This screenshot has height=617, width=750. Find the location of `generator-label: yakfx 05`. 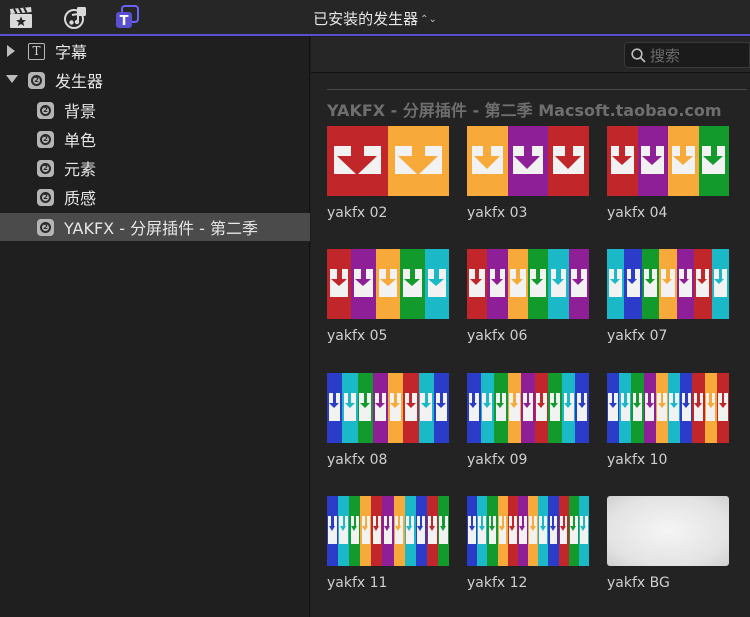

generator-label: yakfx 05 is located at coordinates (357, 336).